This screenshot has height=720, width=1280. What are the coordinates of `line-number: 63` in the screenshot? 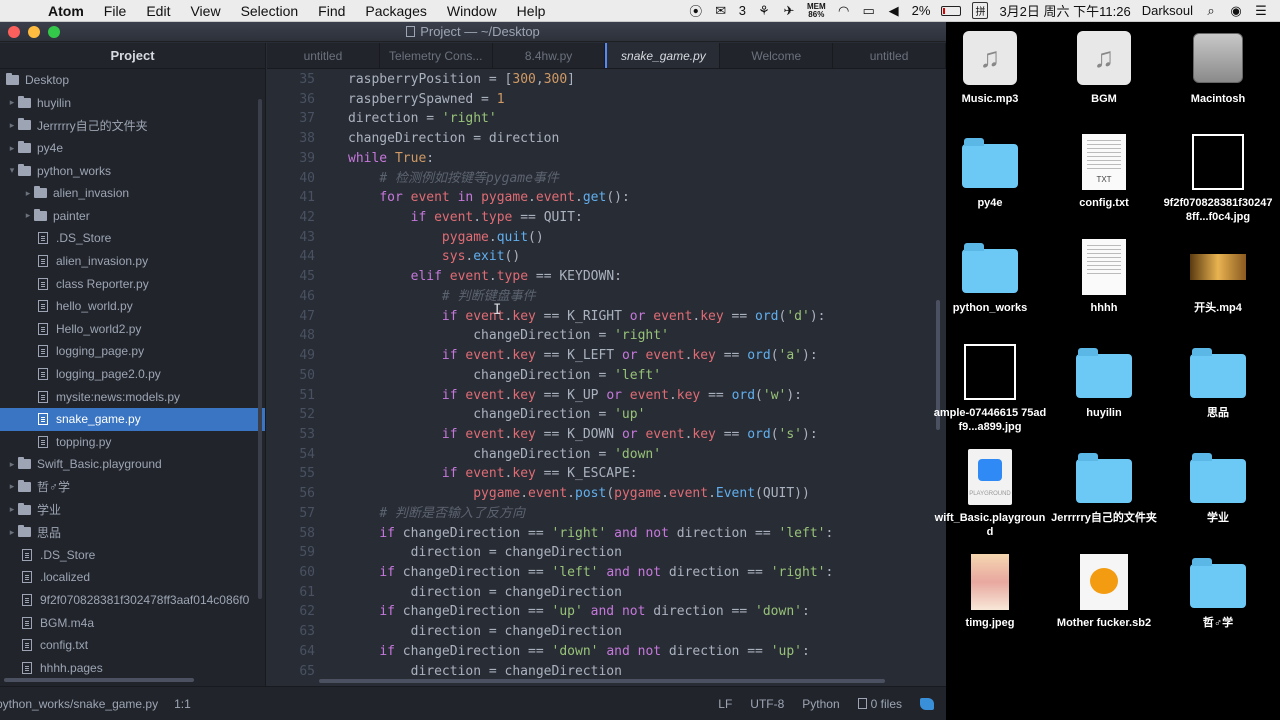 It's located at (291, 632).